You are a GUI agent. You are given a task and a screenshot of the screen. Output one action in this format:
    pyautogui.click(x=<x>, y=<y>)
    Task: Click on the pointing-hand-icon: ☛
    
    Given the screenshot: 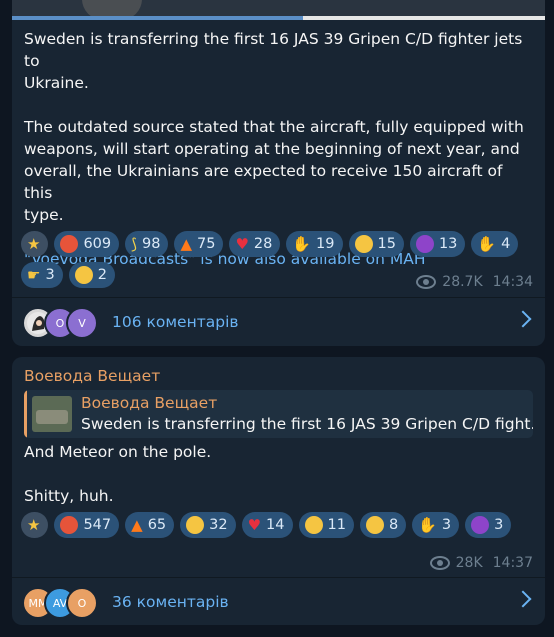 What is the action you would take?
    pyautogui.click(x=34, y=275)
    